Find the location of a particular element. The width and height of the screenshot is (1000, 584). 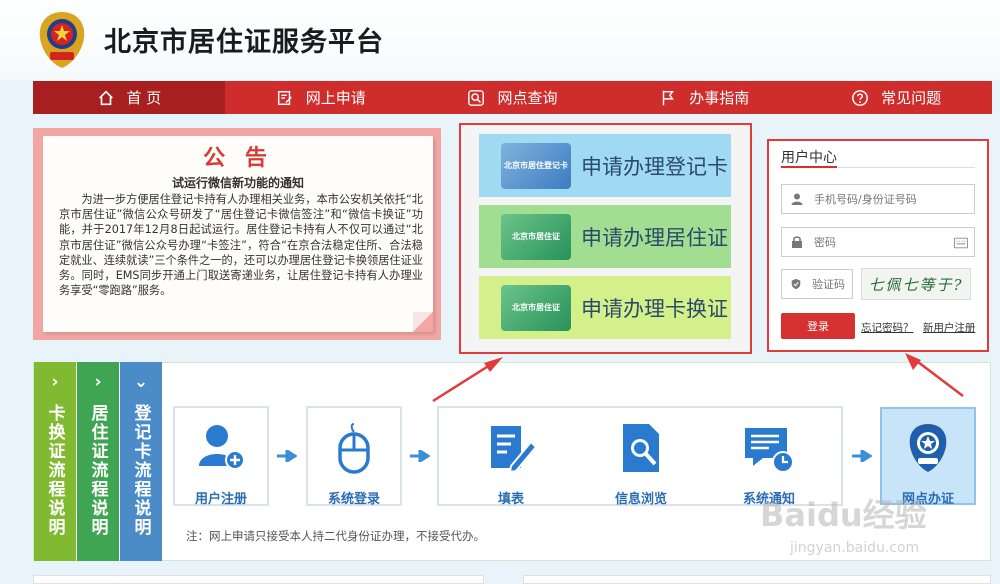

step-fill-form: 填表 is located at coordinates (511, 463).